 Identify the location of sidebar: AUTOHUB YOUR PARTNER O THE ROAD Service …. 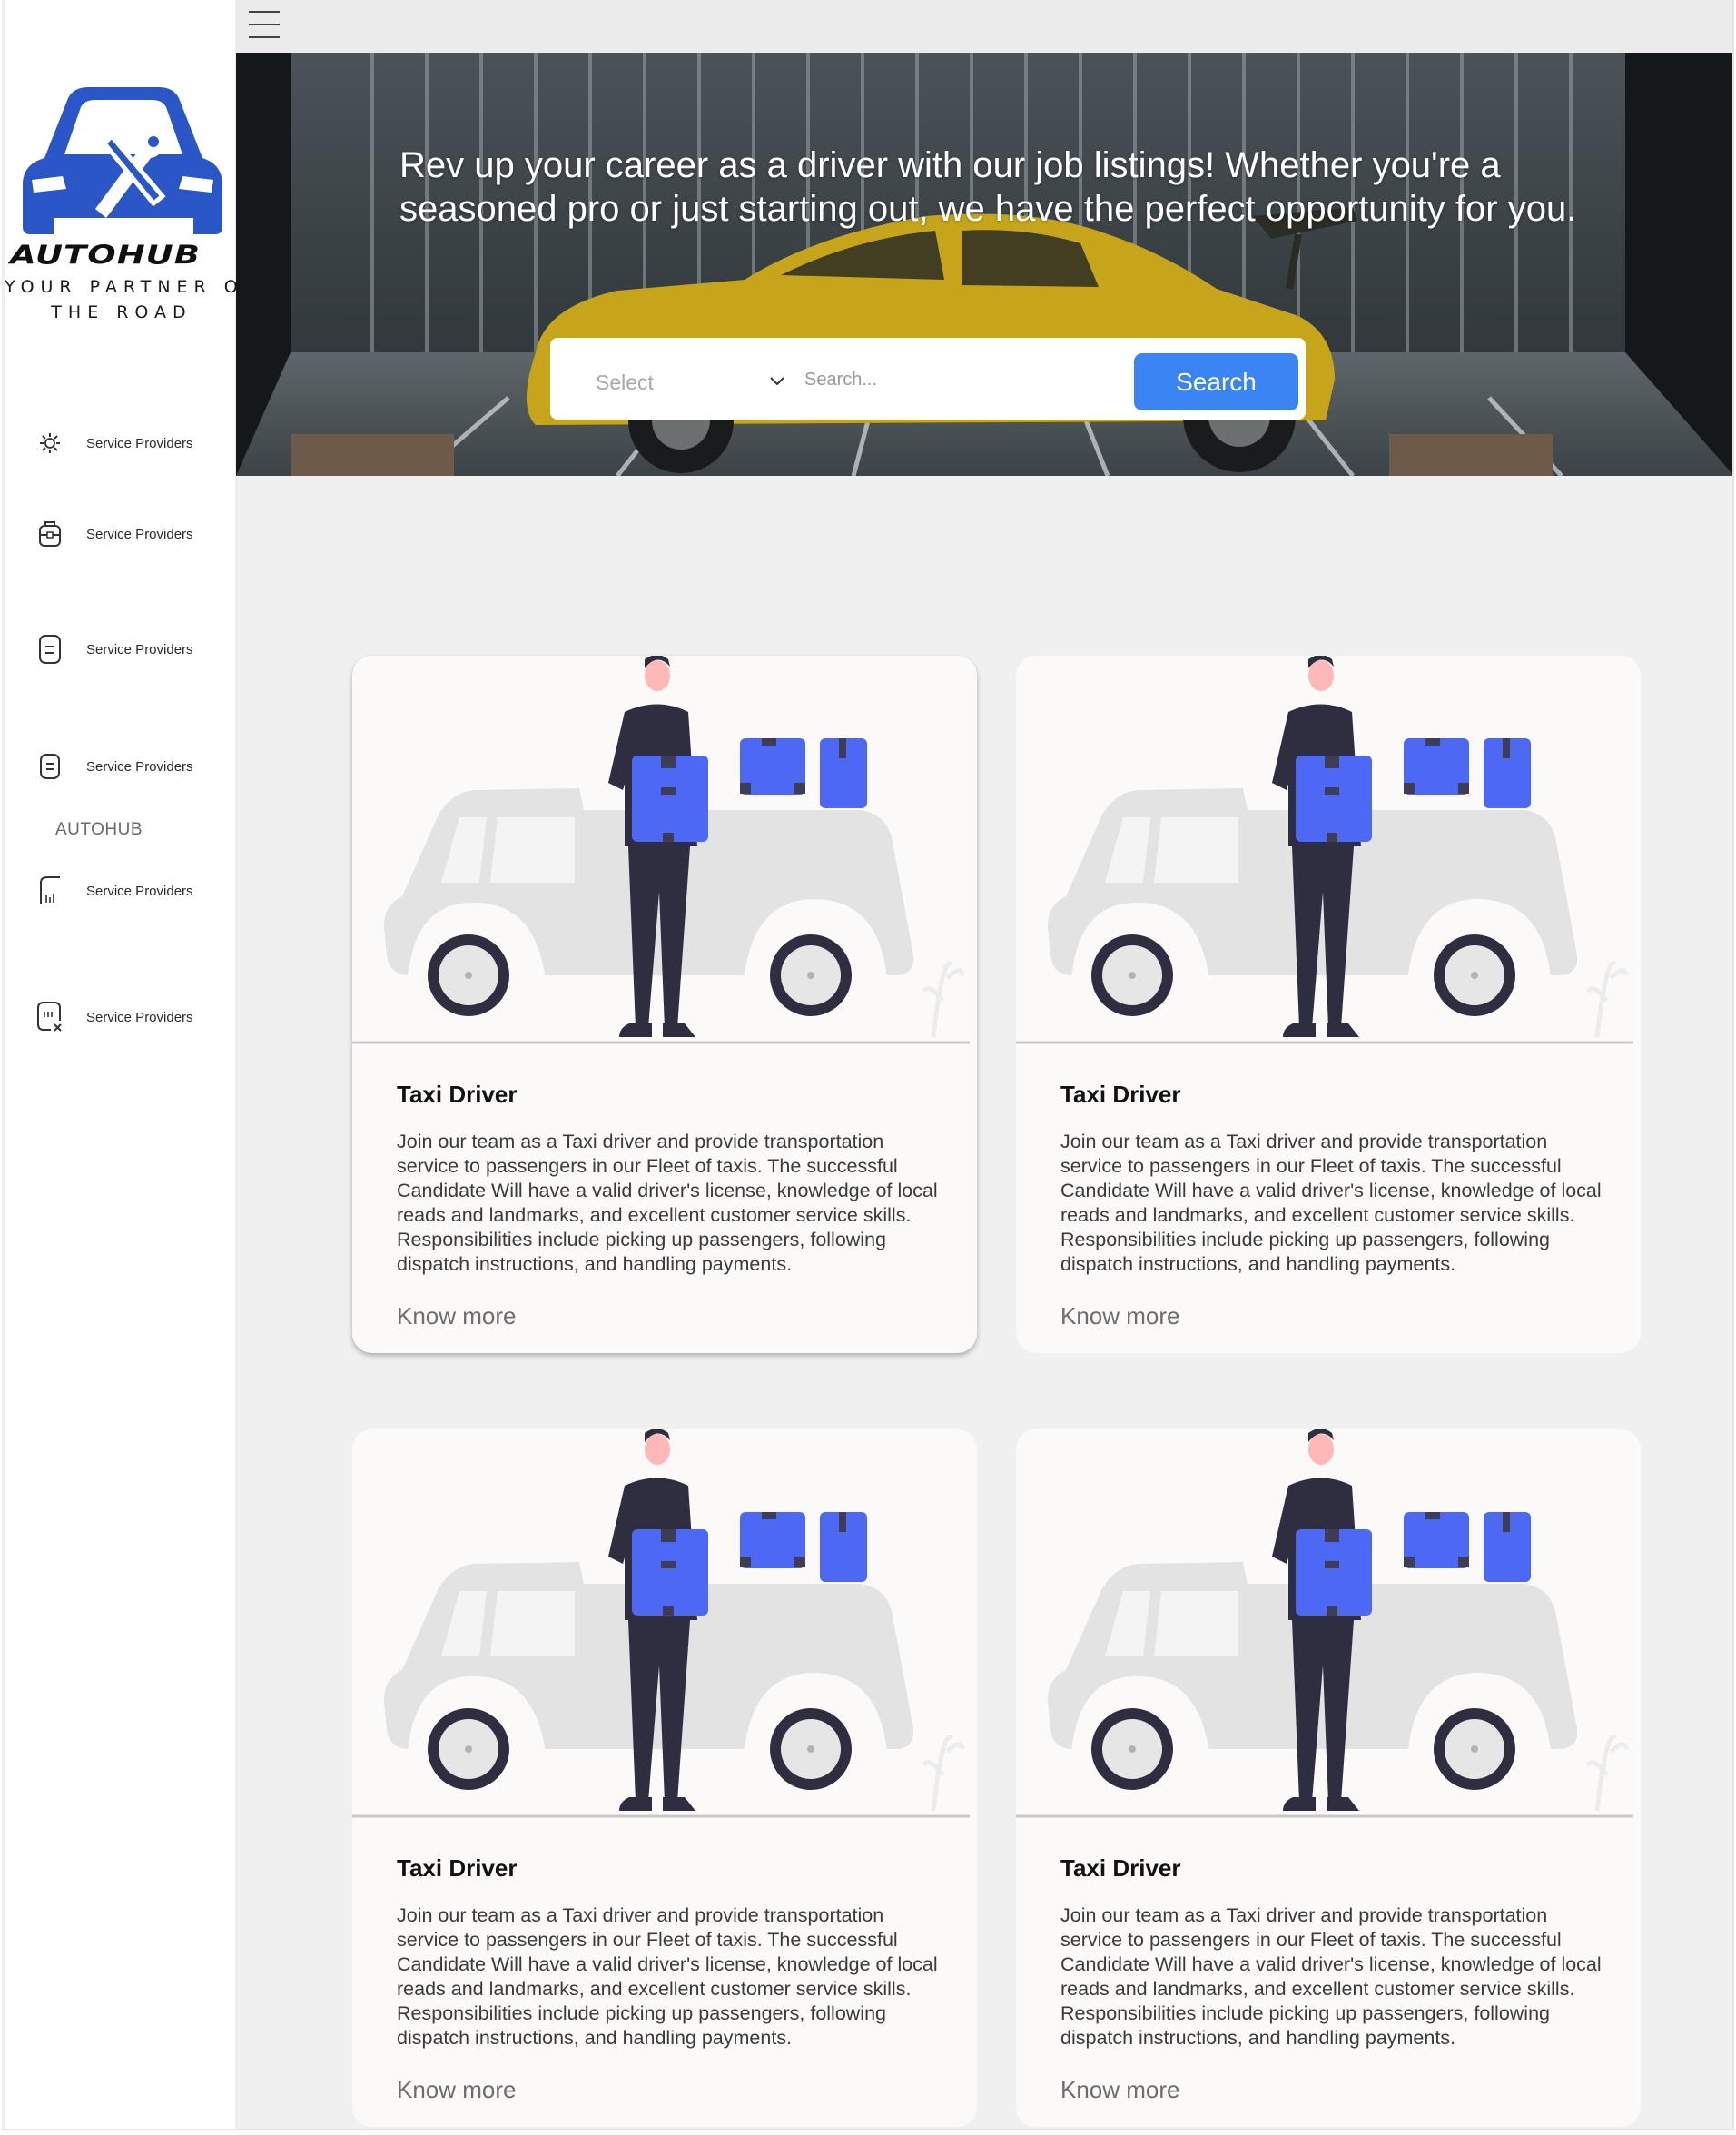
(123, 1064).